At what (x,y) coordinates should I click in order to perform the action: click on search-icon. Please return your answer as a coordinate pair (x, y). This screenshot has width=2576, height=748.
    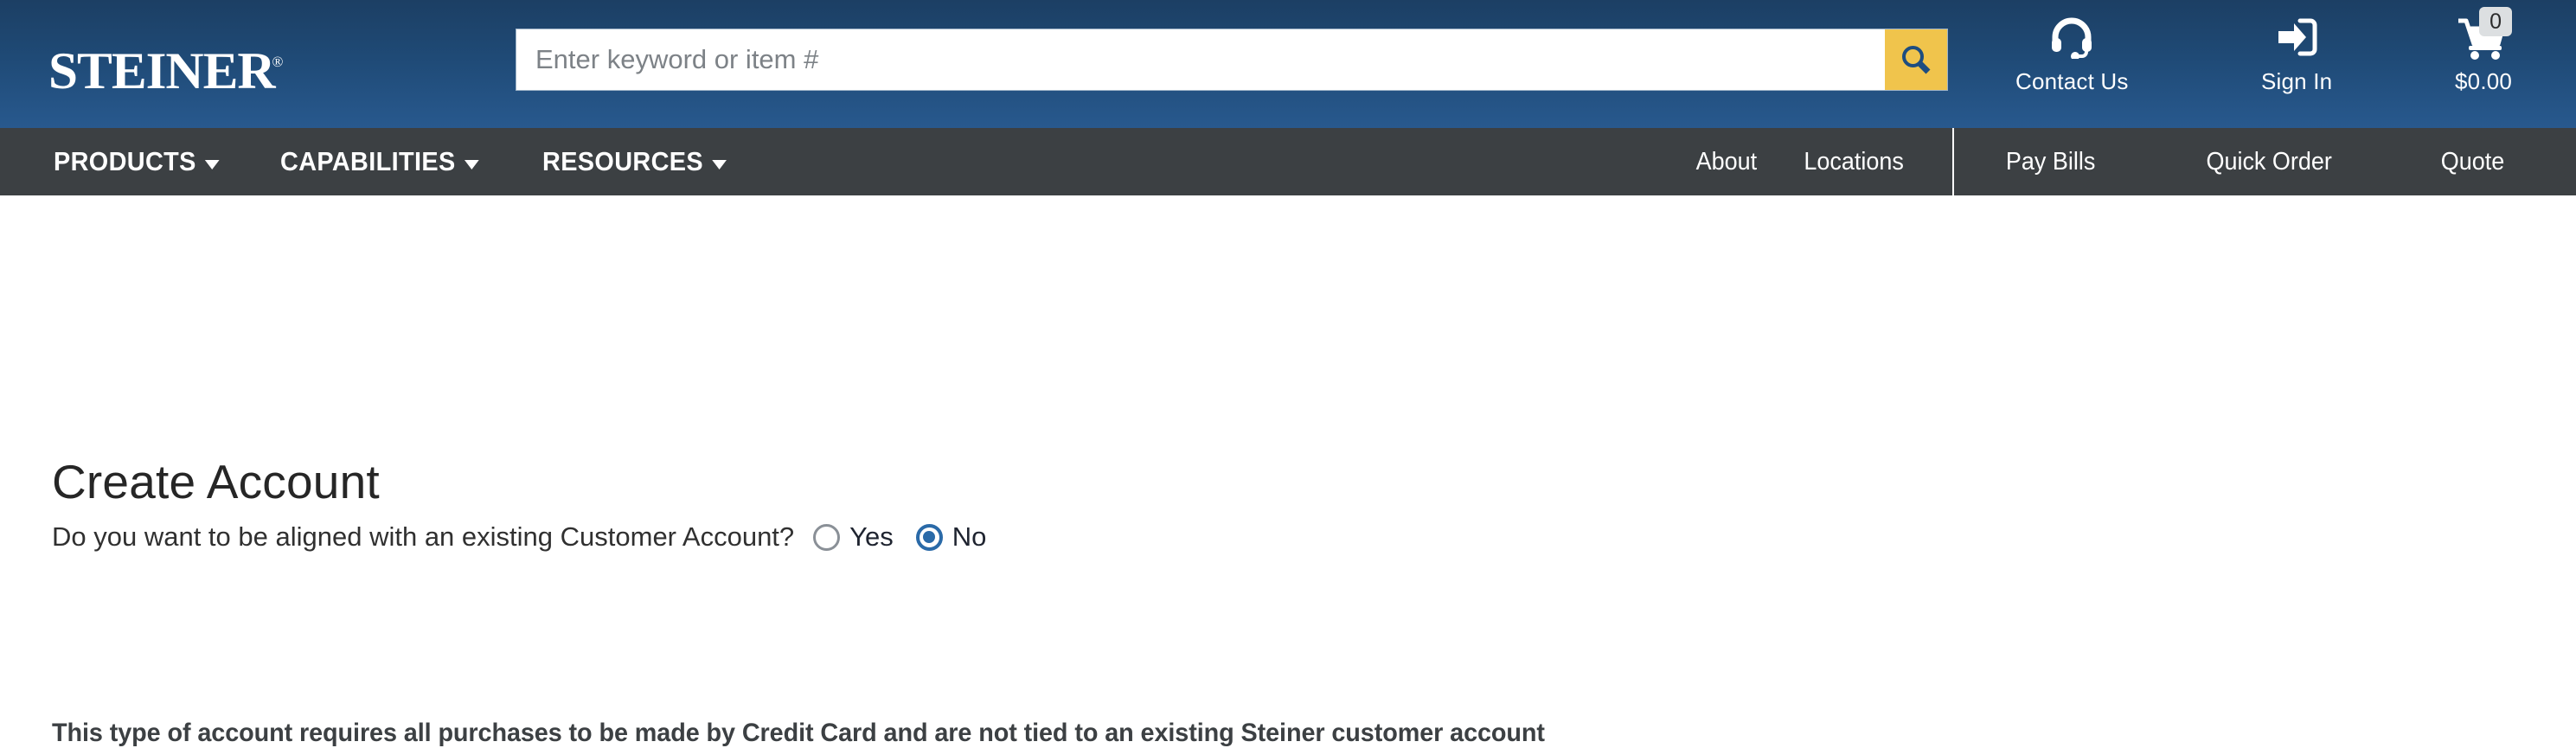
    Looking at the image, I should click on (1917, 60).